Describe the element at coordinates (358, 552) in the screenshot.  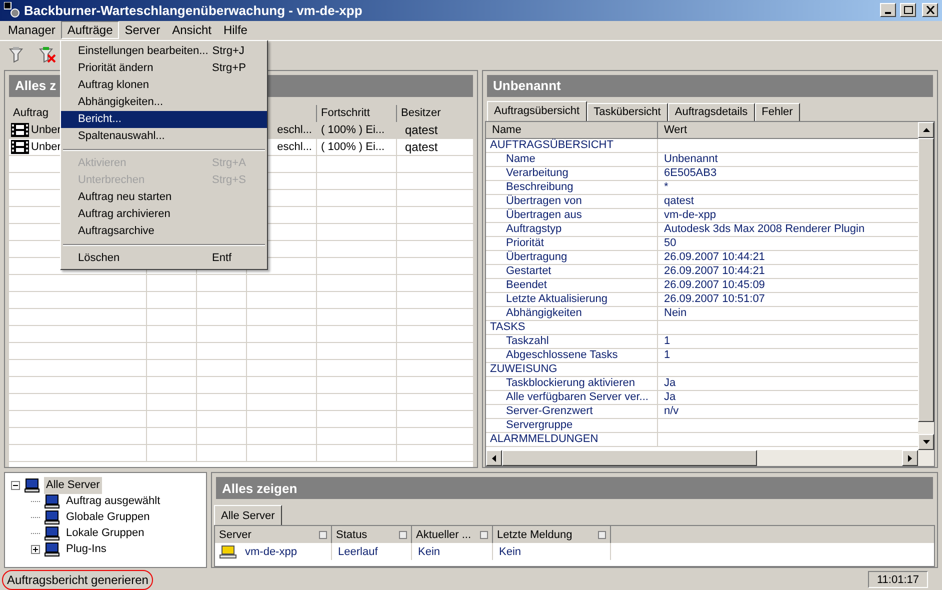
I see `table-cell-text: Leerlauf` at that location.